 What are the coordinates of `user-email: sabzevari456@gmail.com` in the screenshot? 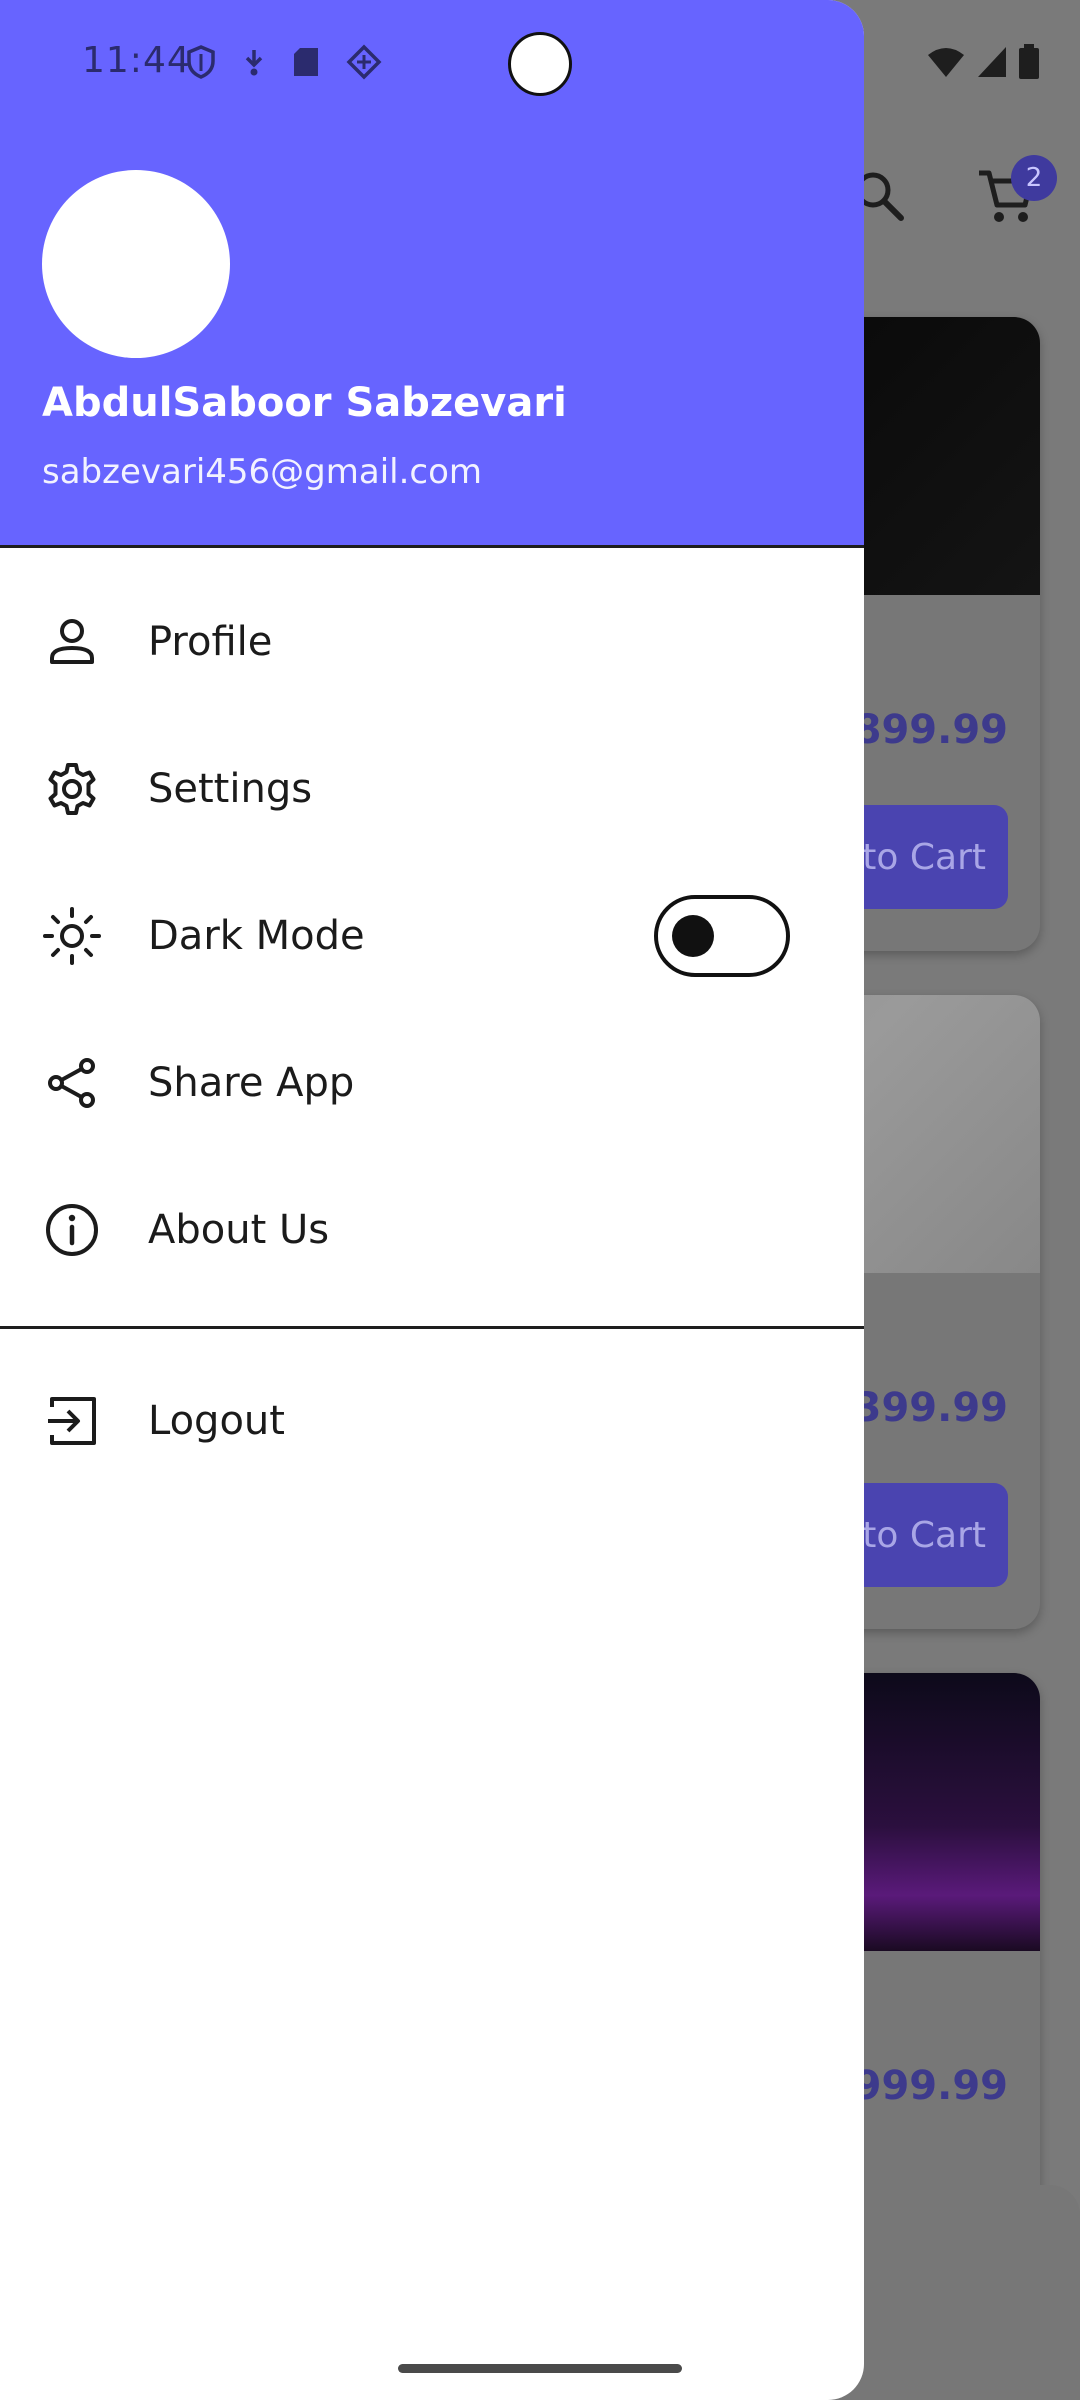 It's located at (262, 472).